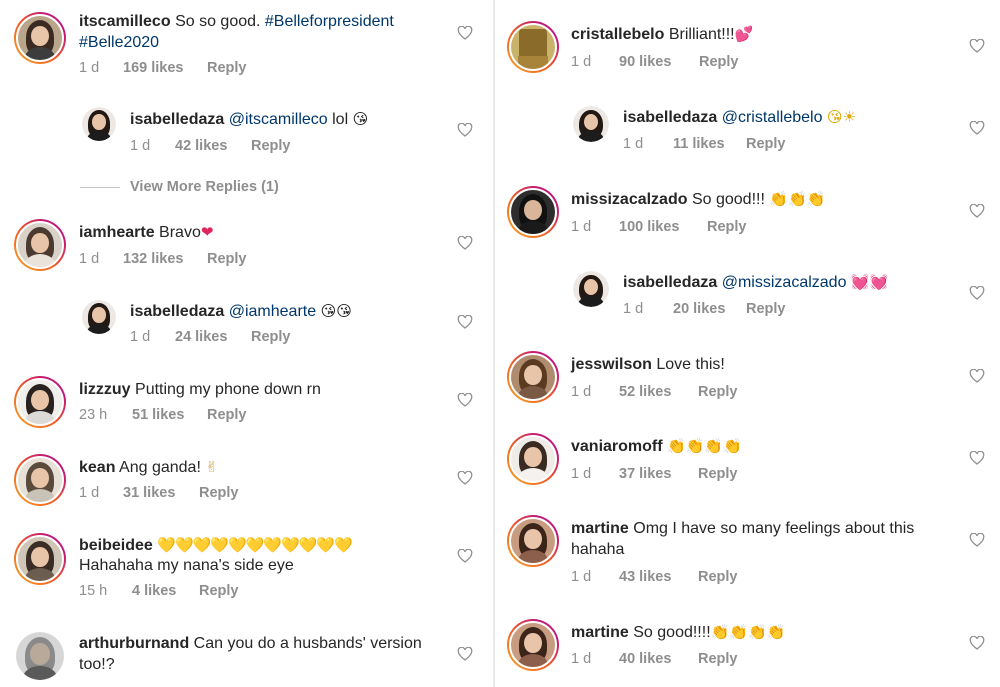  What do you see at coordinates (116, 545) in the screenshot?
I see `comment-username: beibeidee` at bounding box center [116, 545].